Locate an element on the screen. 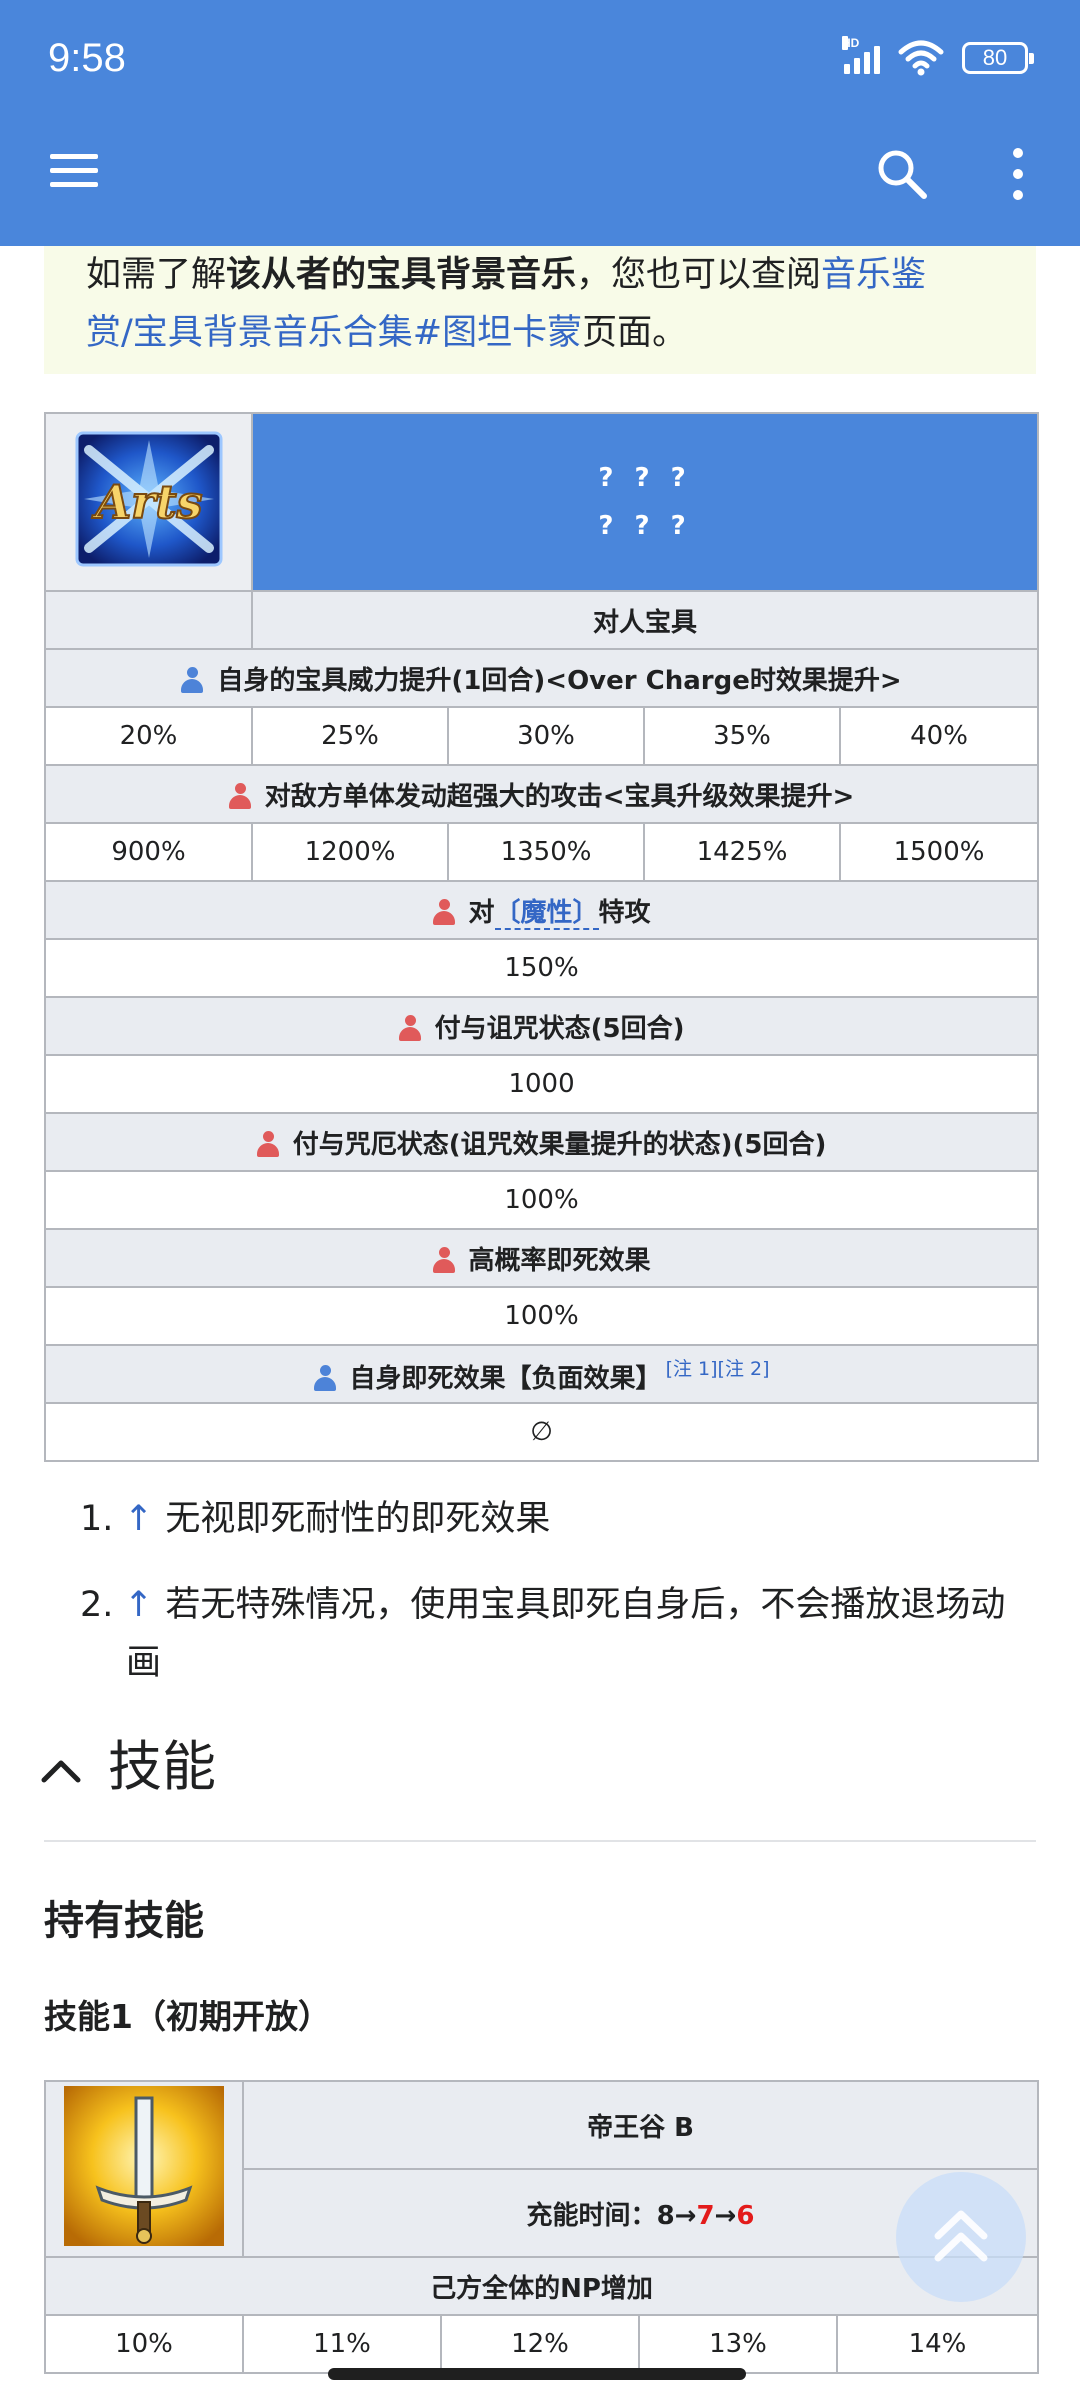 Image resolution: width=1080 pixels, height=2400 pixels. section-divider is located at coordinates (540, 1841).